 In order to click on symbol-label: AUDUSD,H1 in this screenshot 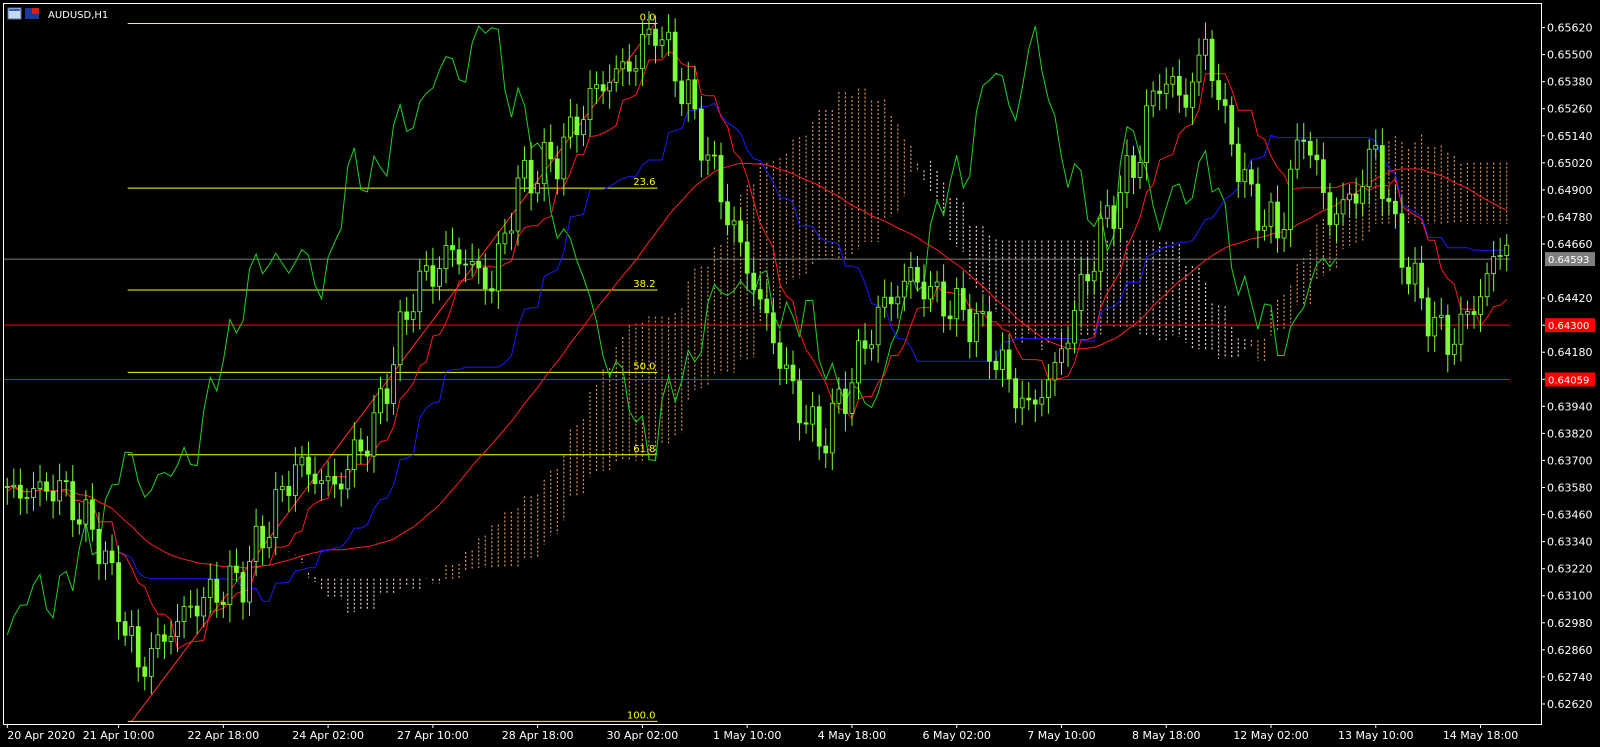, I will do `click(78, 15)`.